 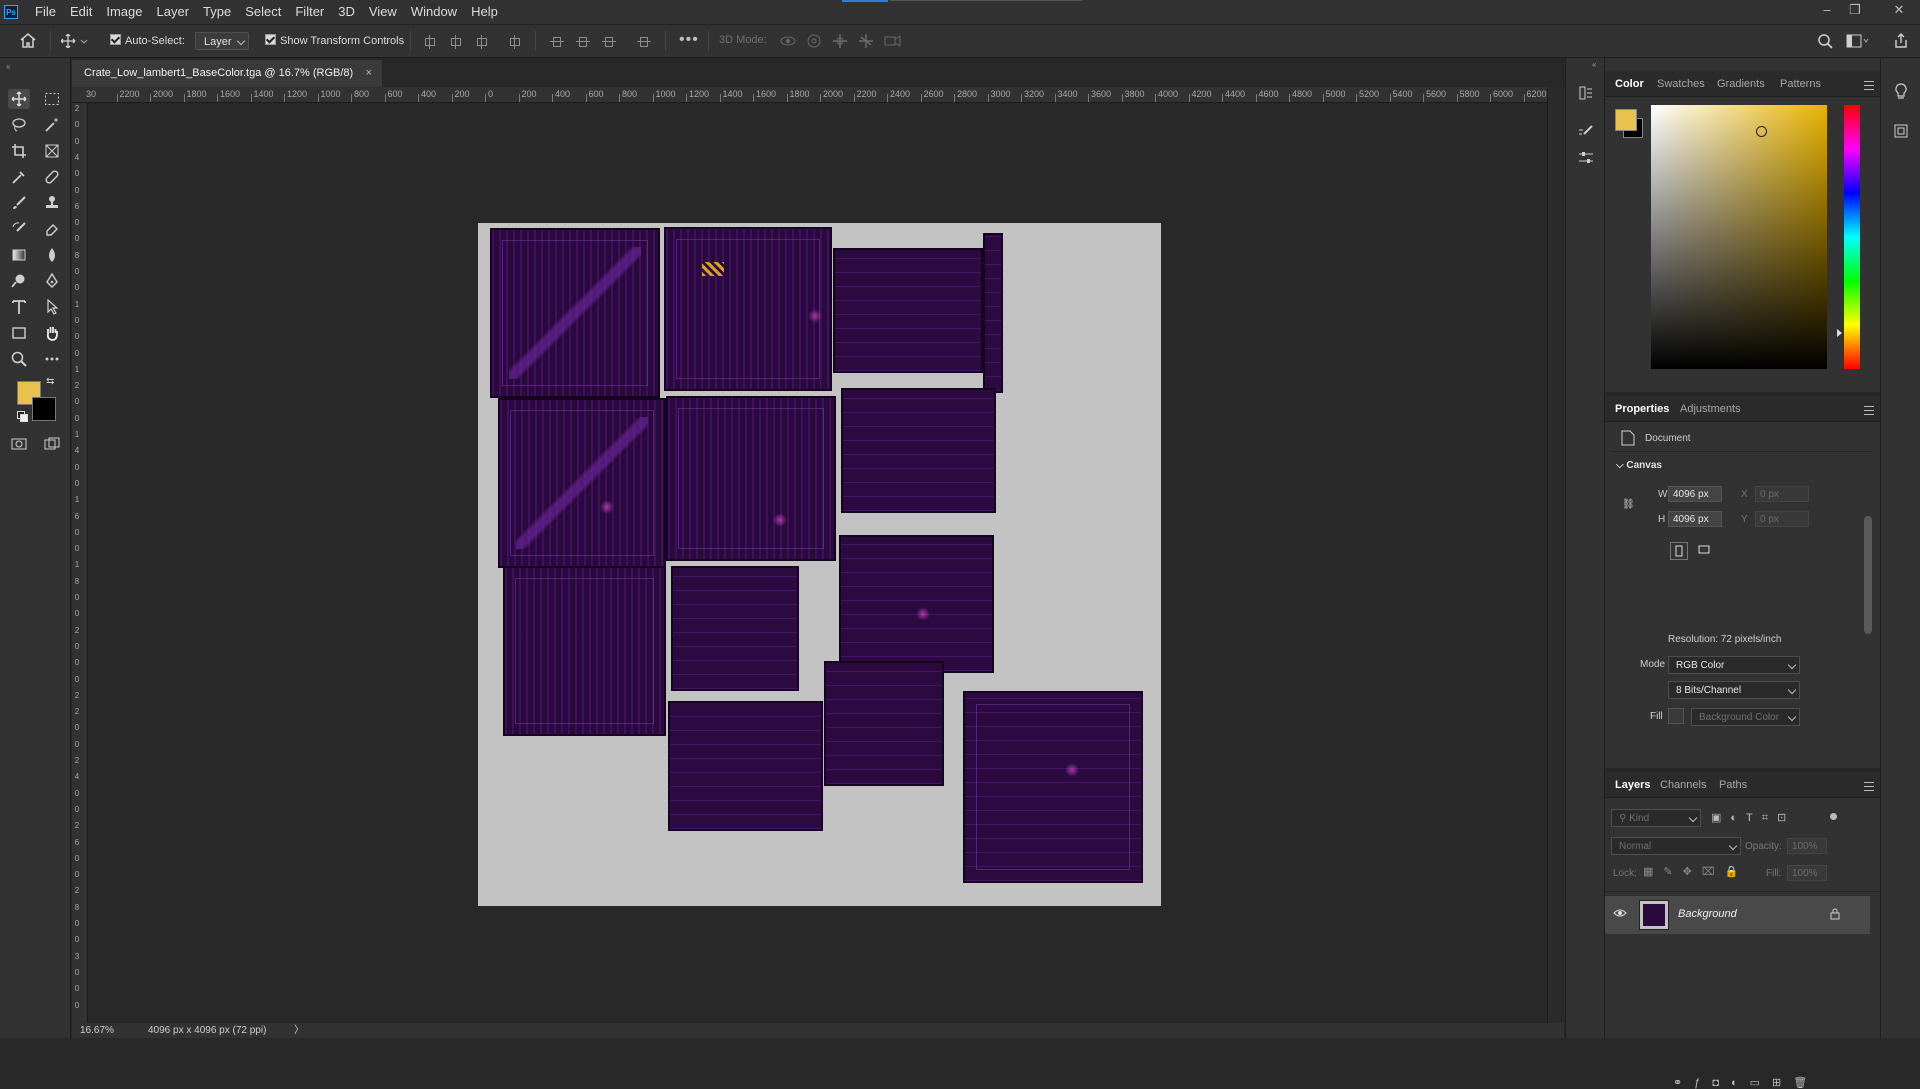 I want to click on more-options-icon: •••, so click(x=689, y=40).